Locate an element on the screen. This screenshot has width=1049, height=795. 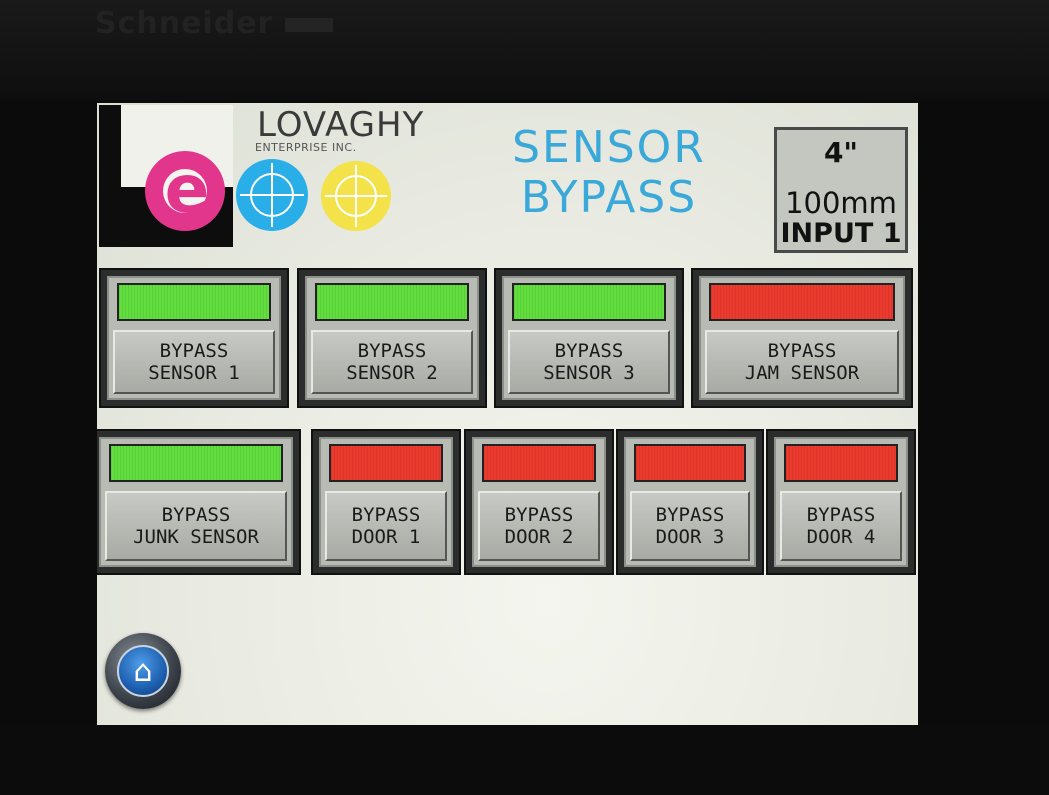
size-inches: 4" is located at coordinates (841, 152).